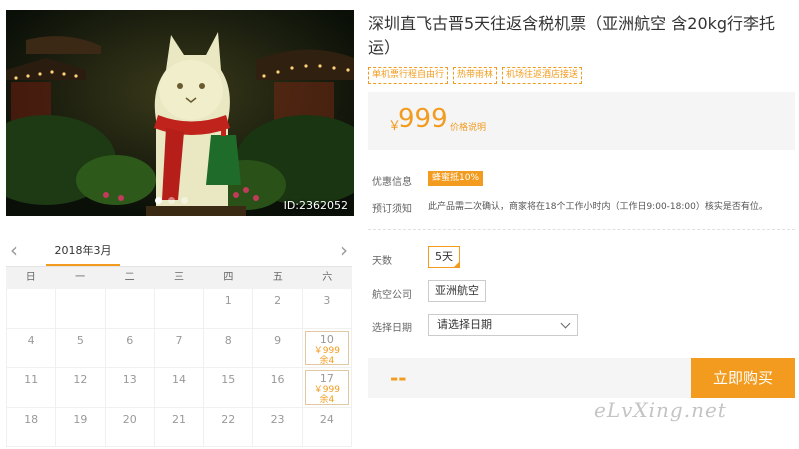 The image size is (799, 449). Describe the element at coordinates (229, 309) in the screenshot. I see `calendar-day-cell: 1` at that location.